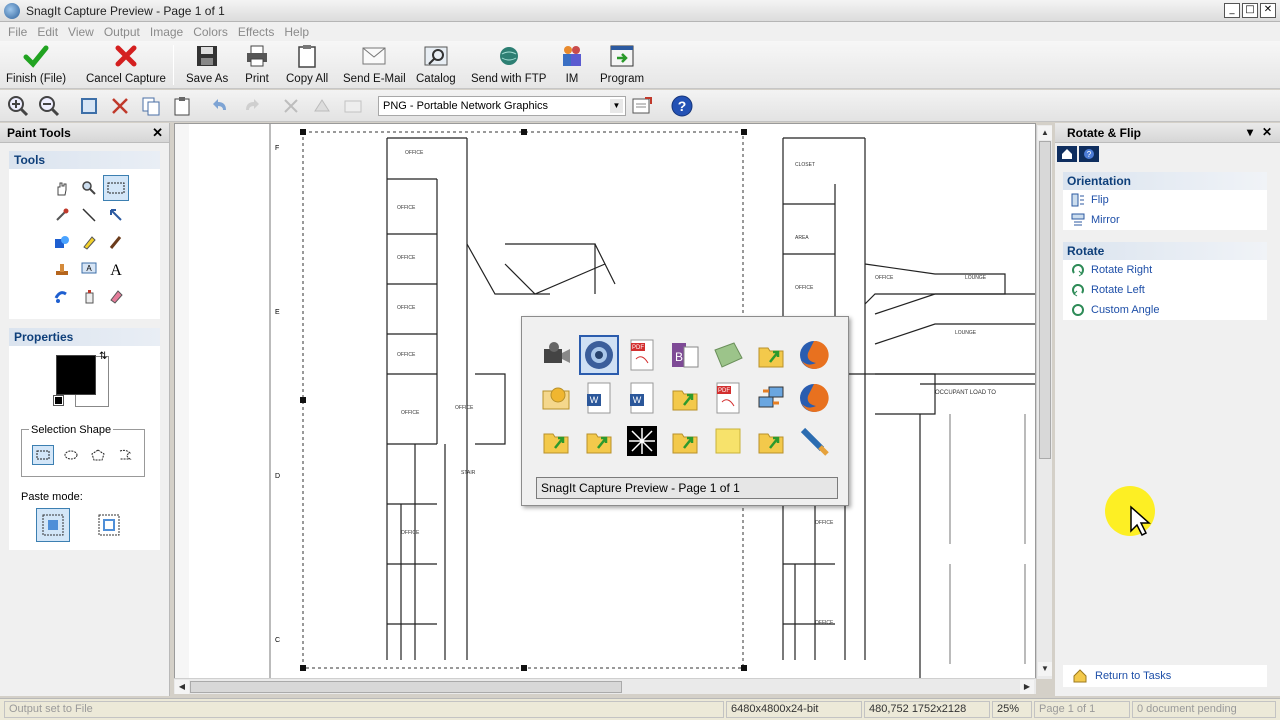 The width and height of the screenshot is (1280, 720). What do you see at coordinates (49, 106) in the screenshot?
I see `zoom-out-icon` at bounding box center [49, 106].